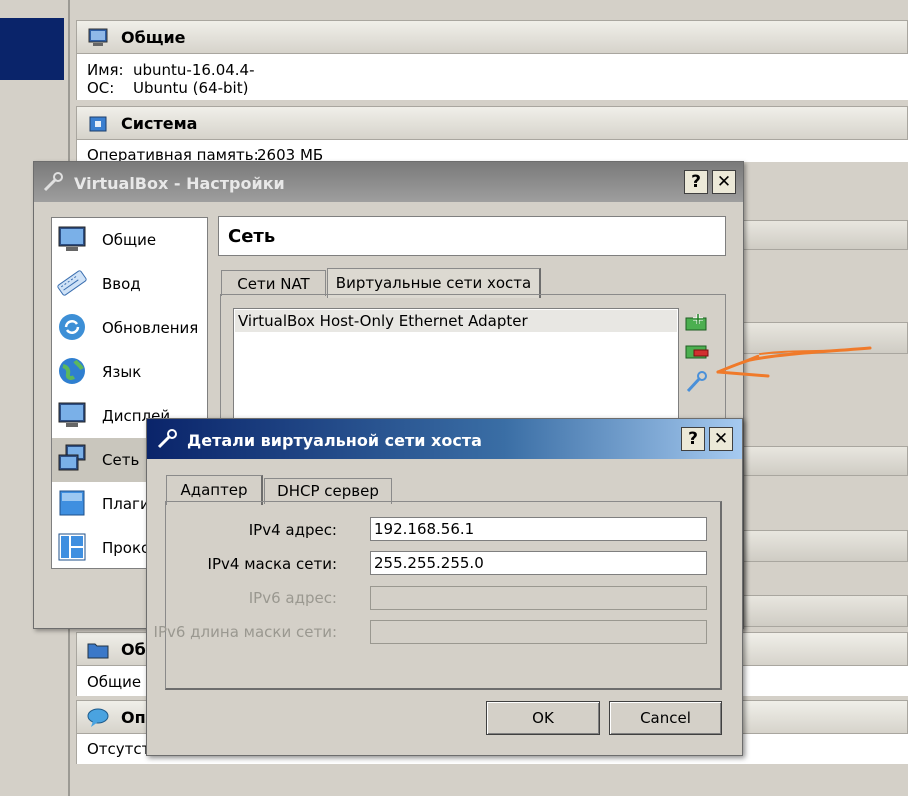  What do you see at coordinates (72, 414) in the screenshot?
I see `display-icon` at bounding box center [72, 414].